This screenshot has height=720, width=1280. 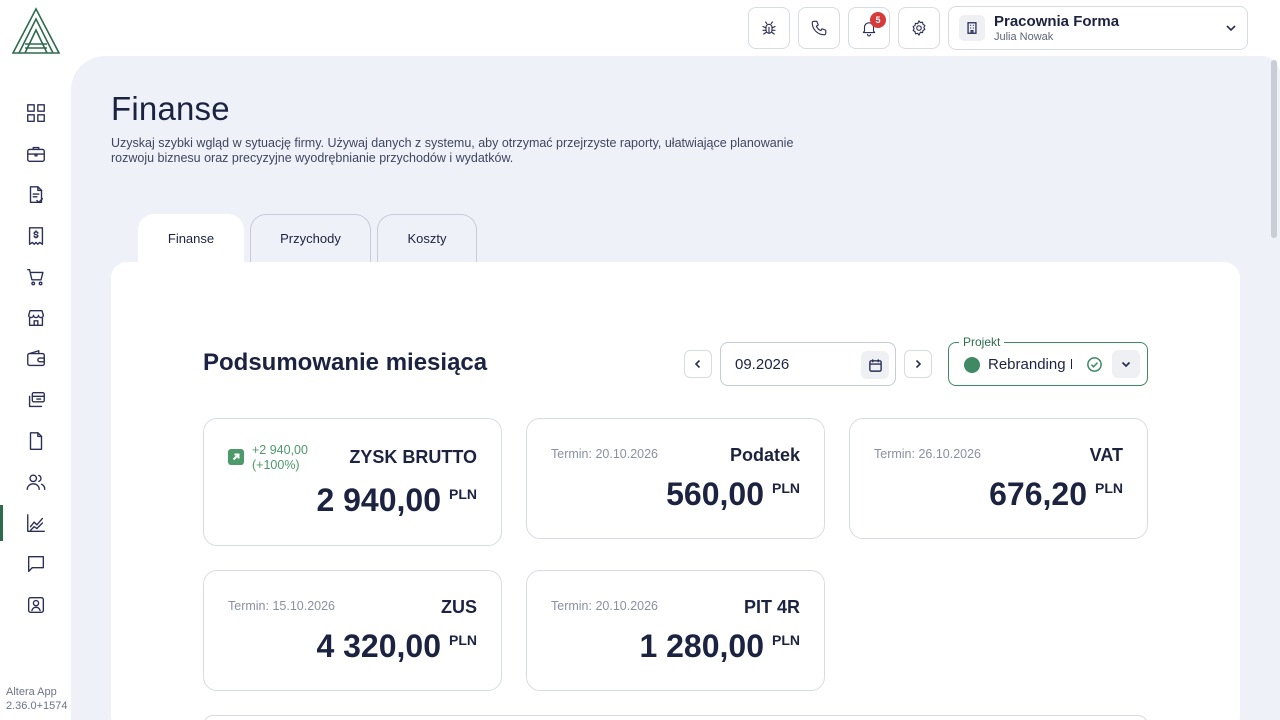 What do you see at coordinates (1030, 364) in the screenshot?
I see `project-value: Rebranding F` at bounding box center [1030, 364].